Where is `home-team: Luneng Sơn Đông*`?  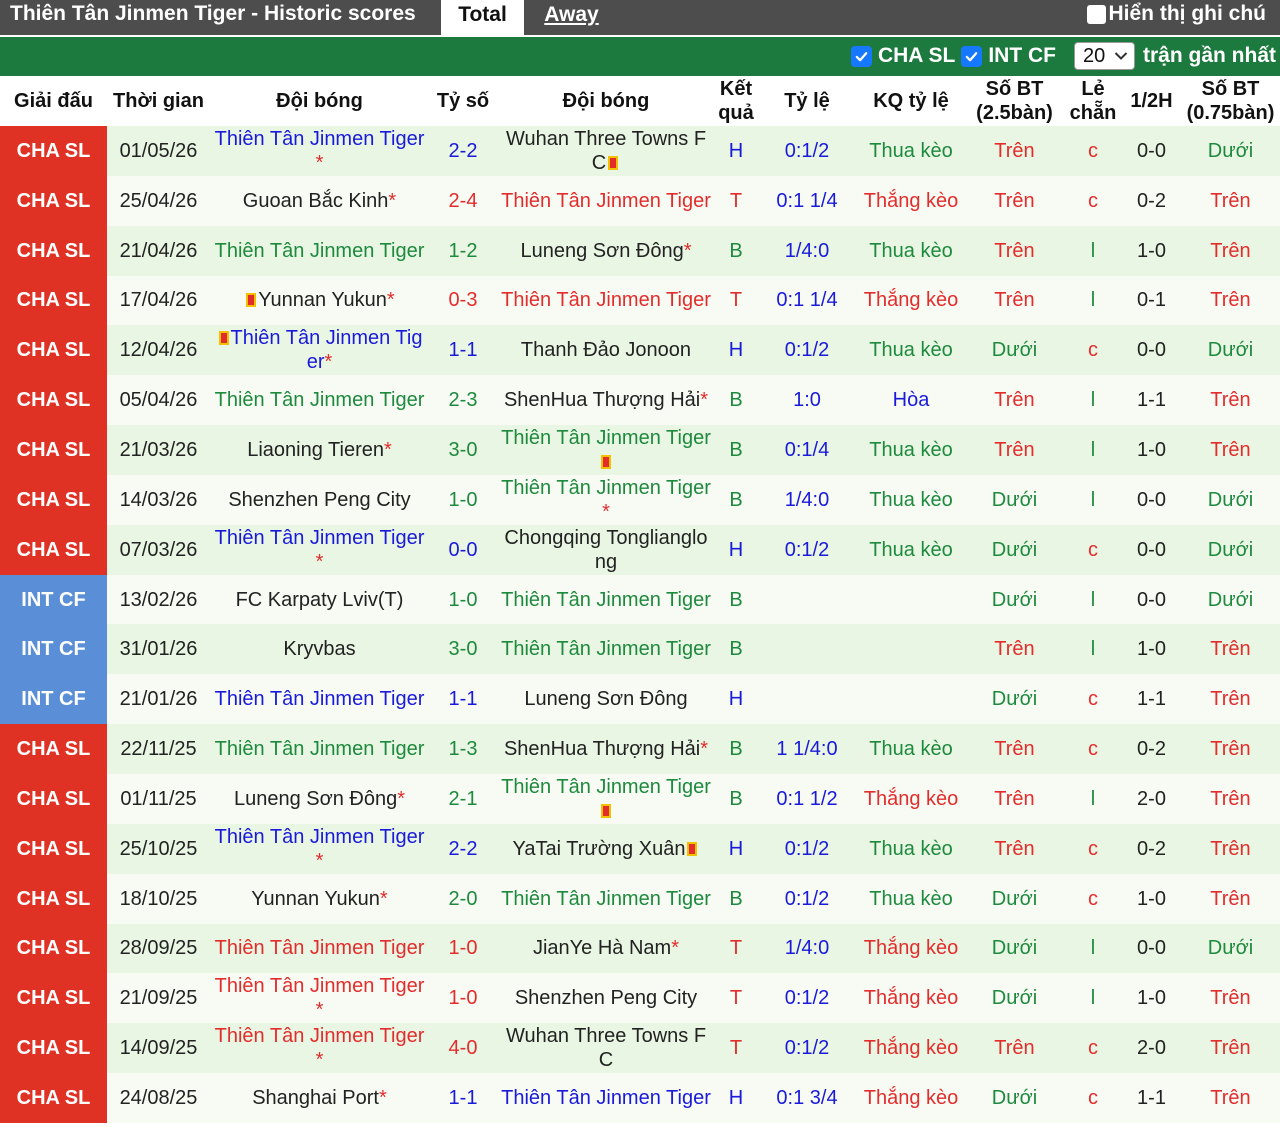
home-team: Luneng Sơn Đông* is located at coordinates (319, 798).